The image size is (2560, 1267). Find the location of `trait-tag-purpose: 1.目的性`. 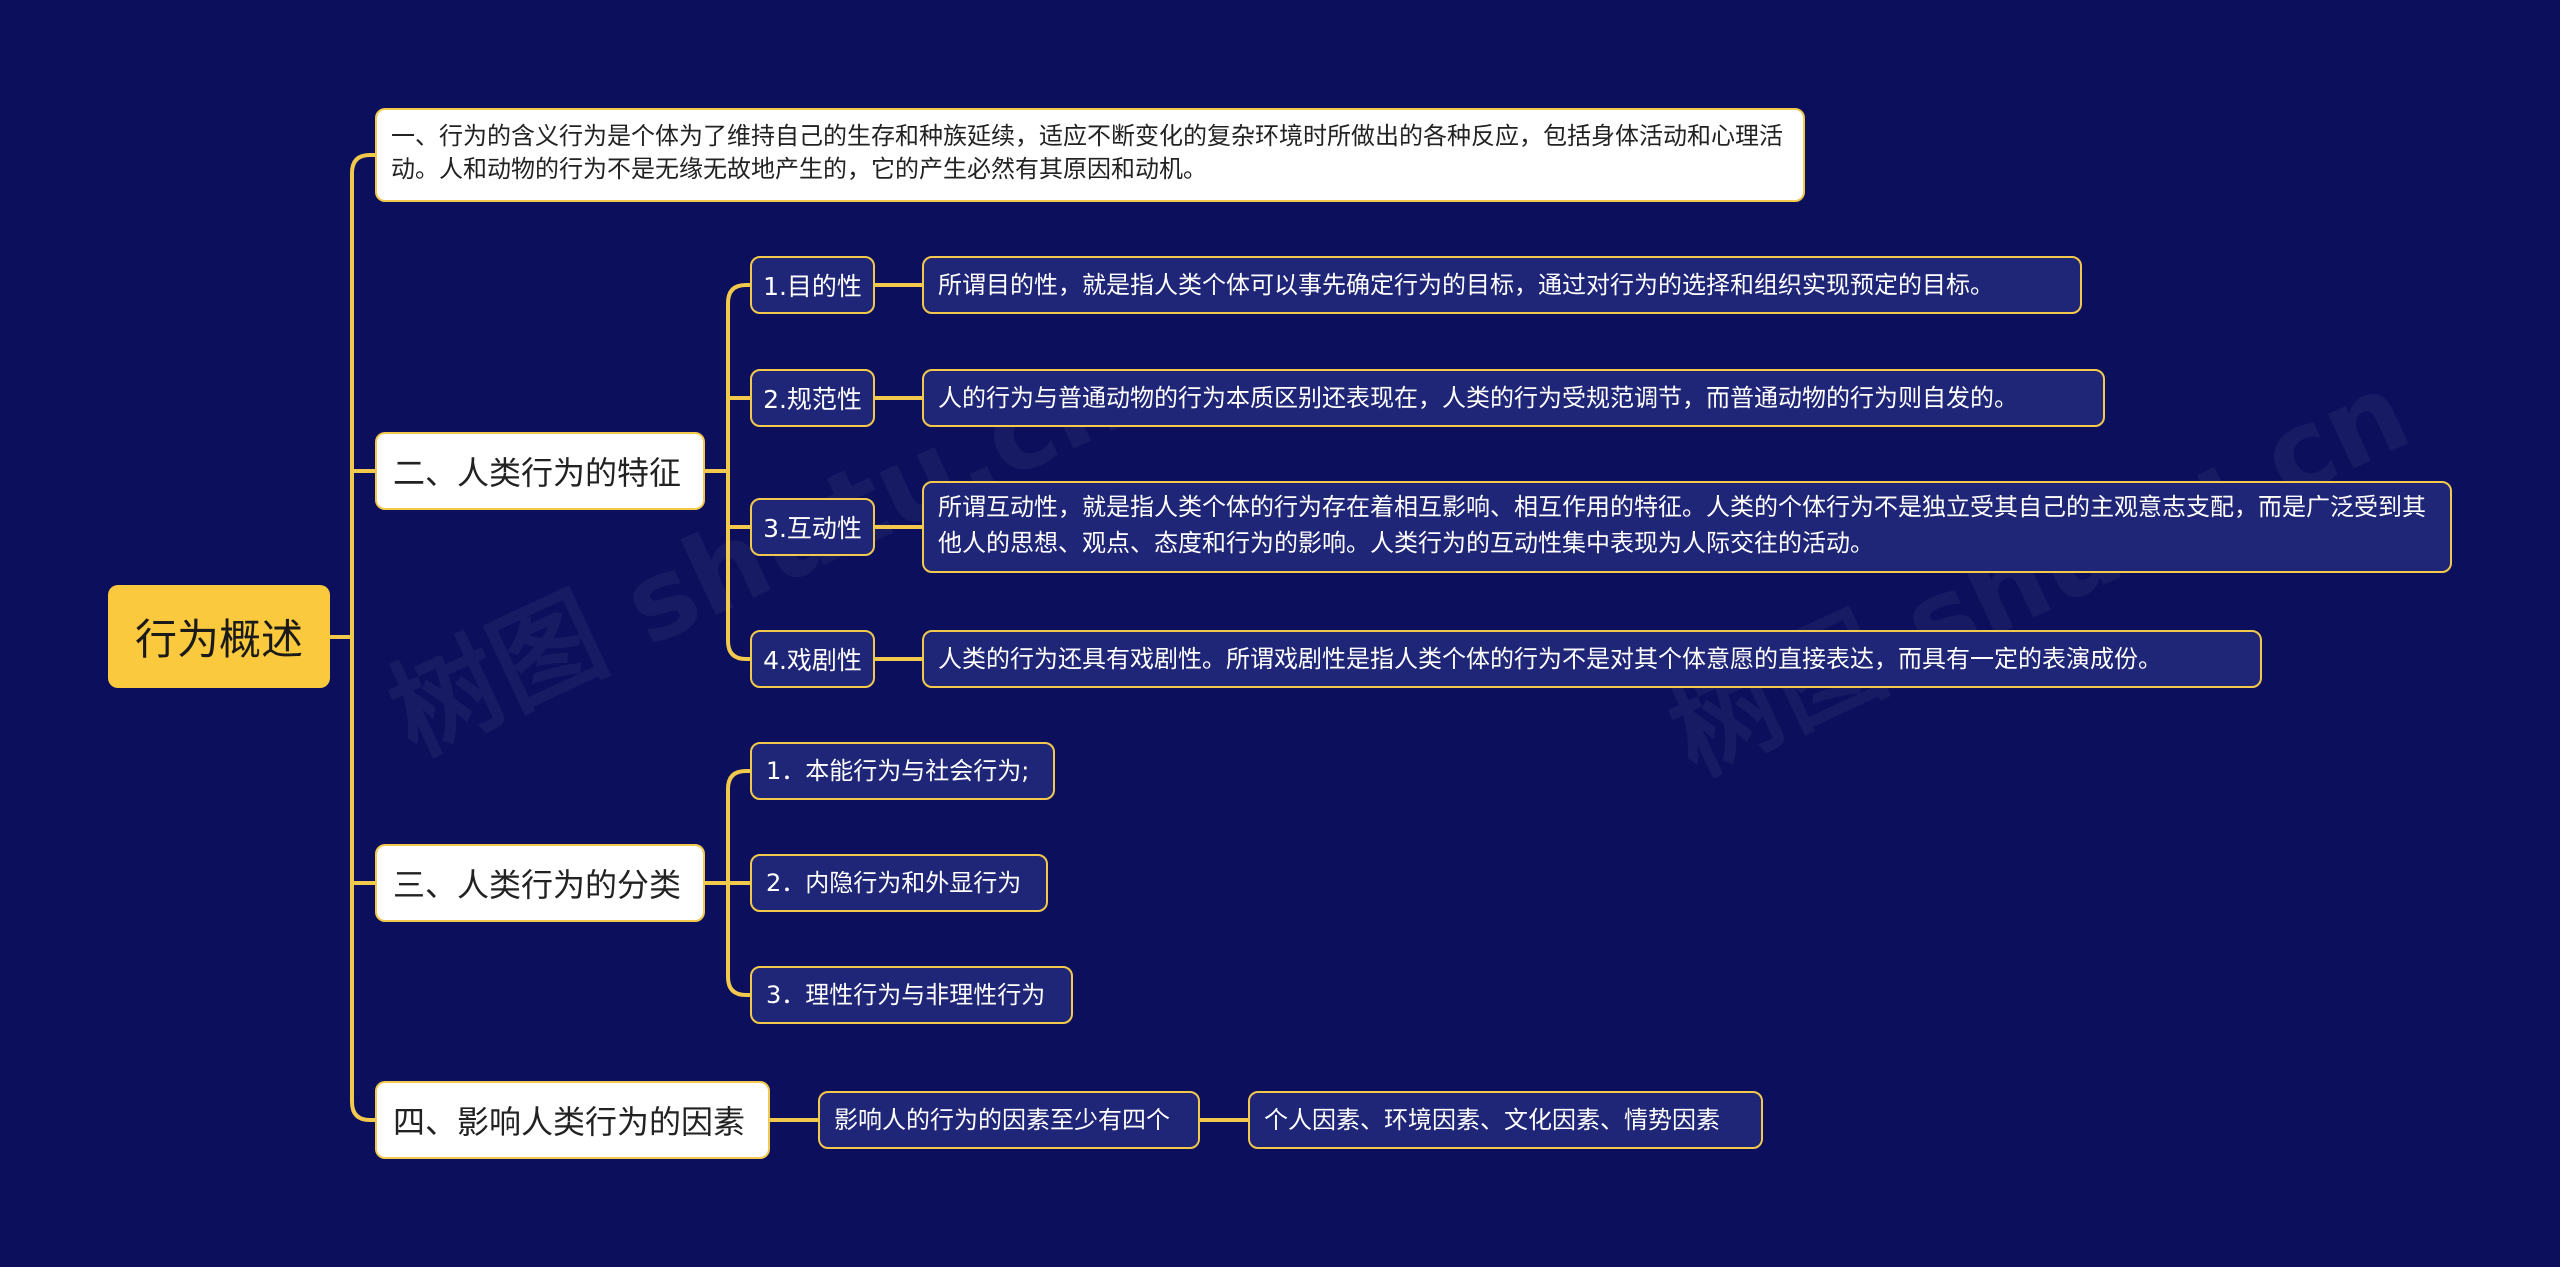

trait-tag-purpose: 1.目的性 is located at coordinates (812, 285).